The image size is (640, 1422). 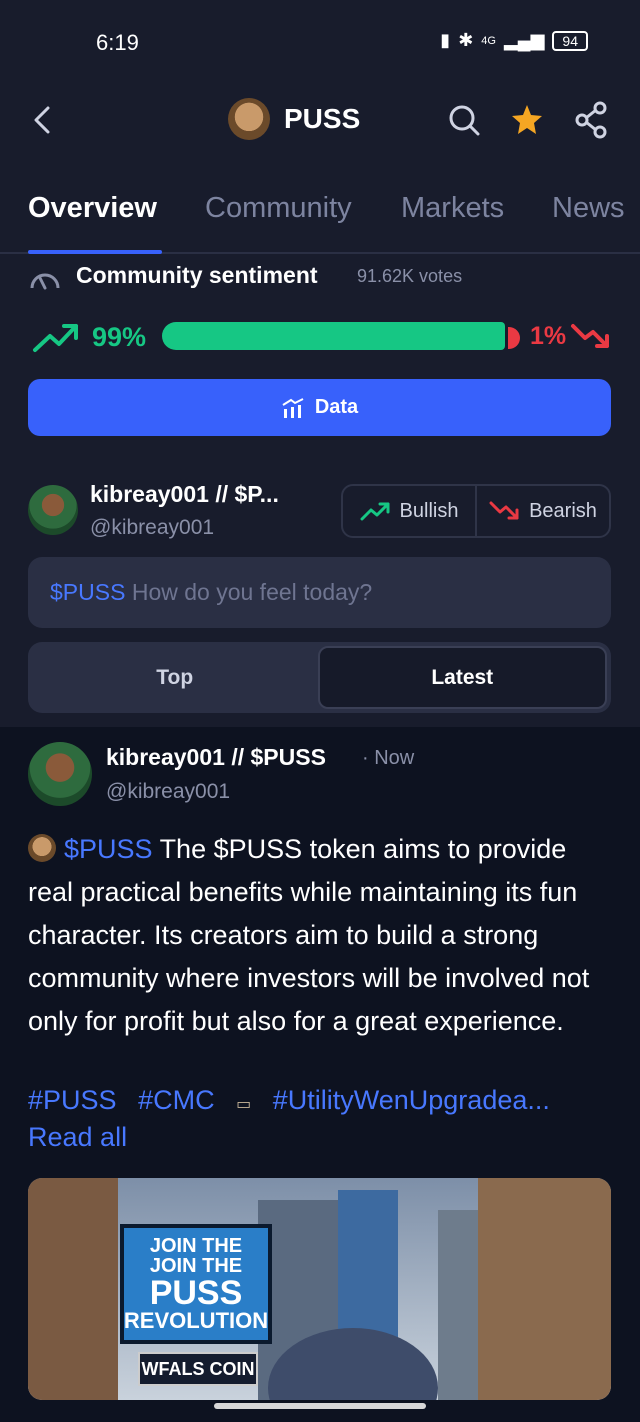 What do you see at coordinates (95, 252) in the screenshot?
I see `active-tab-indicator` at bounding box center [95, 252].